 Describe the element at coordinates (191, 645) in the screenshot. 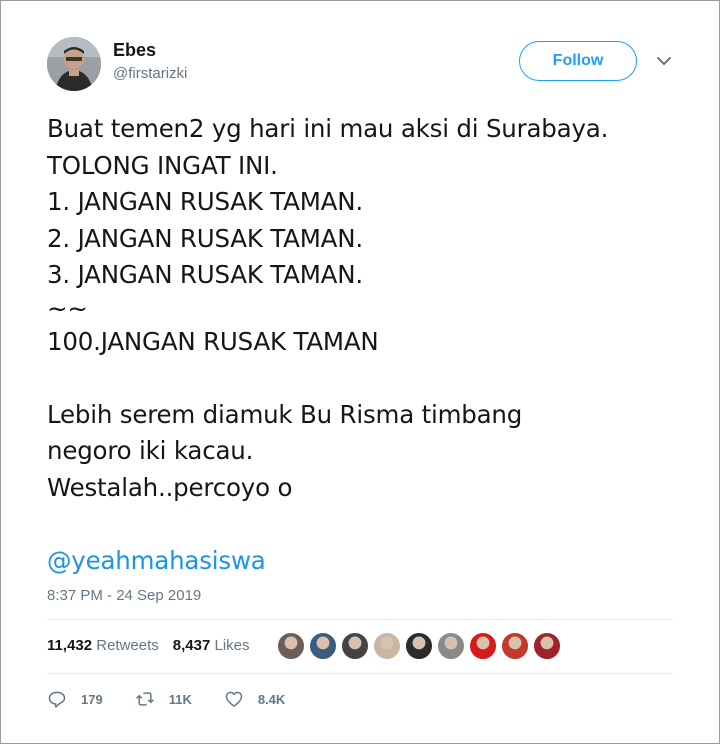

I see `like-count: 8,437` at that location.